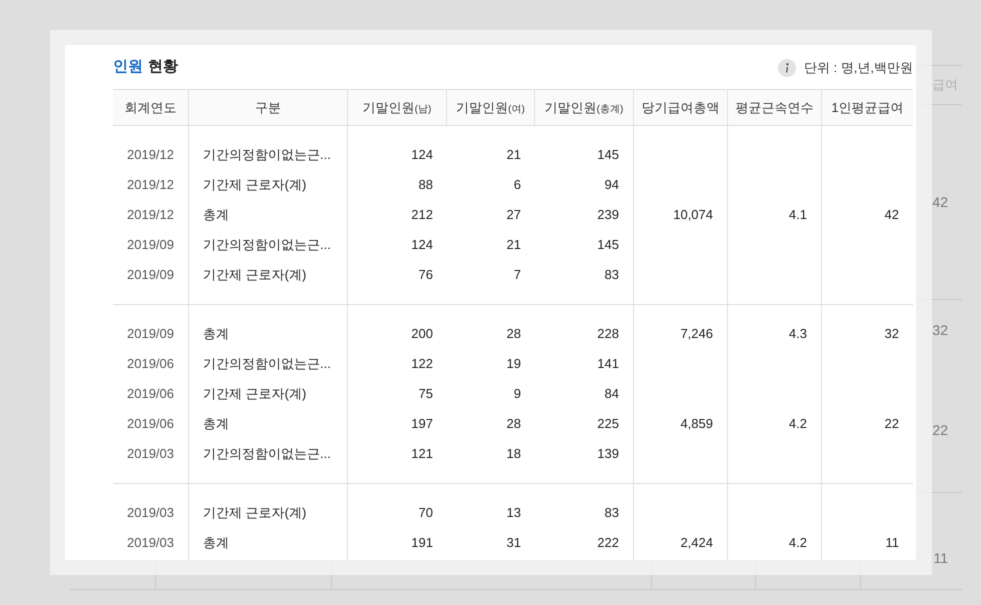 This screenshot has height=605, width=981. Describe the element at coordinates (128, 67) in the screenshot. I see `title-highlight: 인원` at that location.